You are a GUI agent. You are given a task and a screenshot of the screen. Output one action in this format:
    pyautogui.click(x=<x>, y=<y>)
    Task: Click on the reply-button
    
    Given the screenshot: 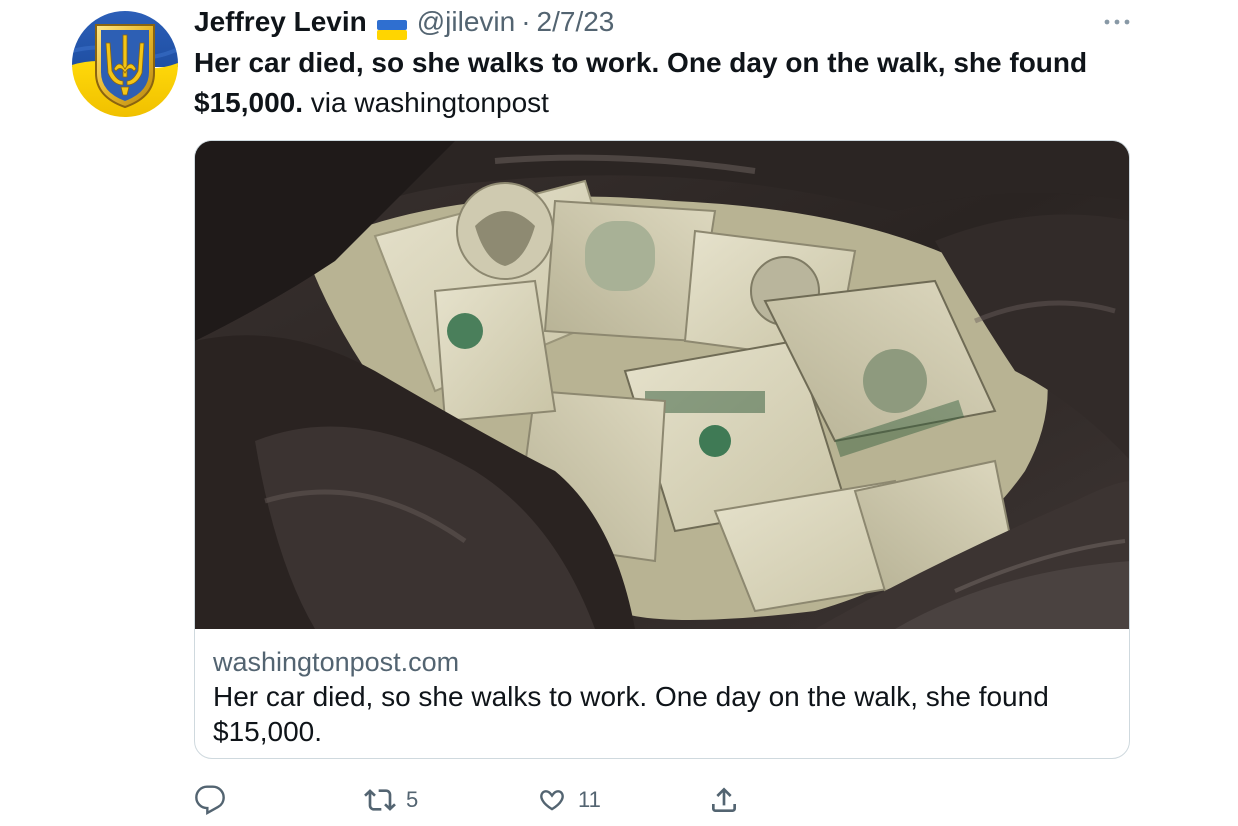 What is the action you would take?
    pyautogui.click(x=210, y=800)
    